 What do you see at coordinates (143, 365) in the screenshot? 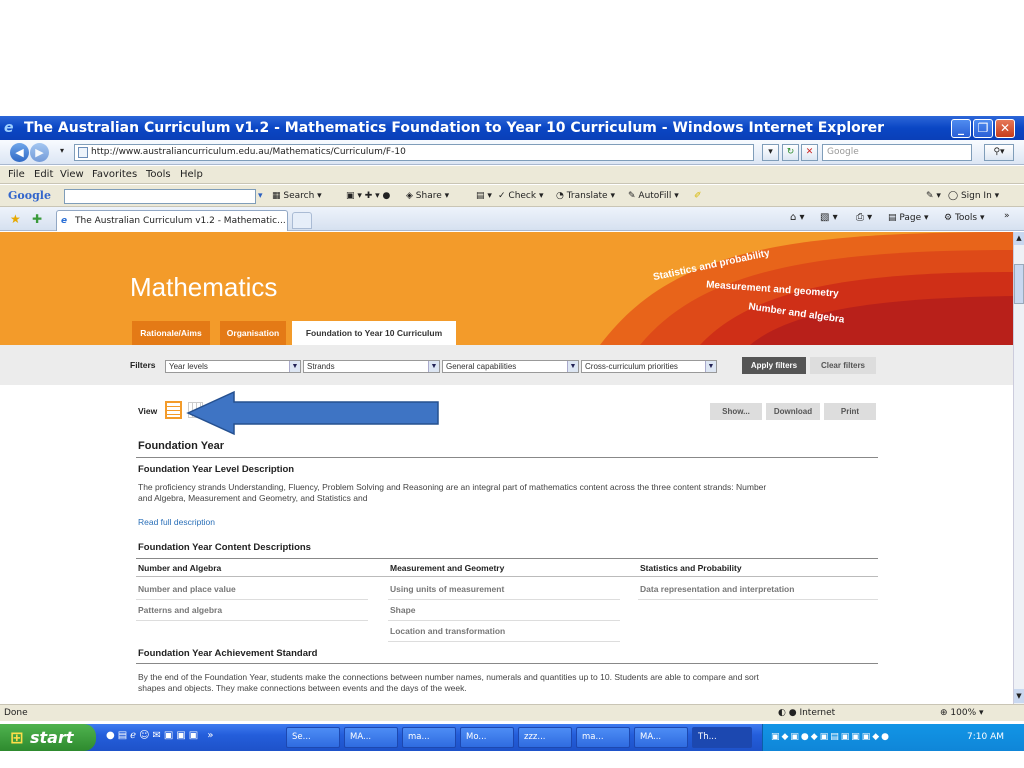
I see `filters-label: Filters` at bounding box center [143, 365].